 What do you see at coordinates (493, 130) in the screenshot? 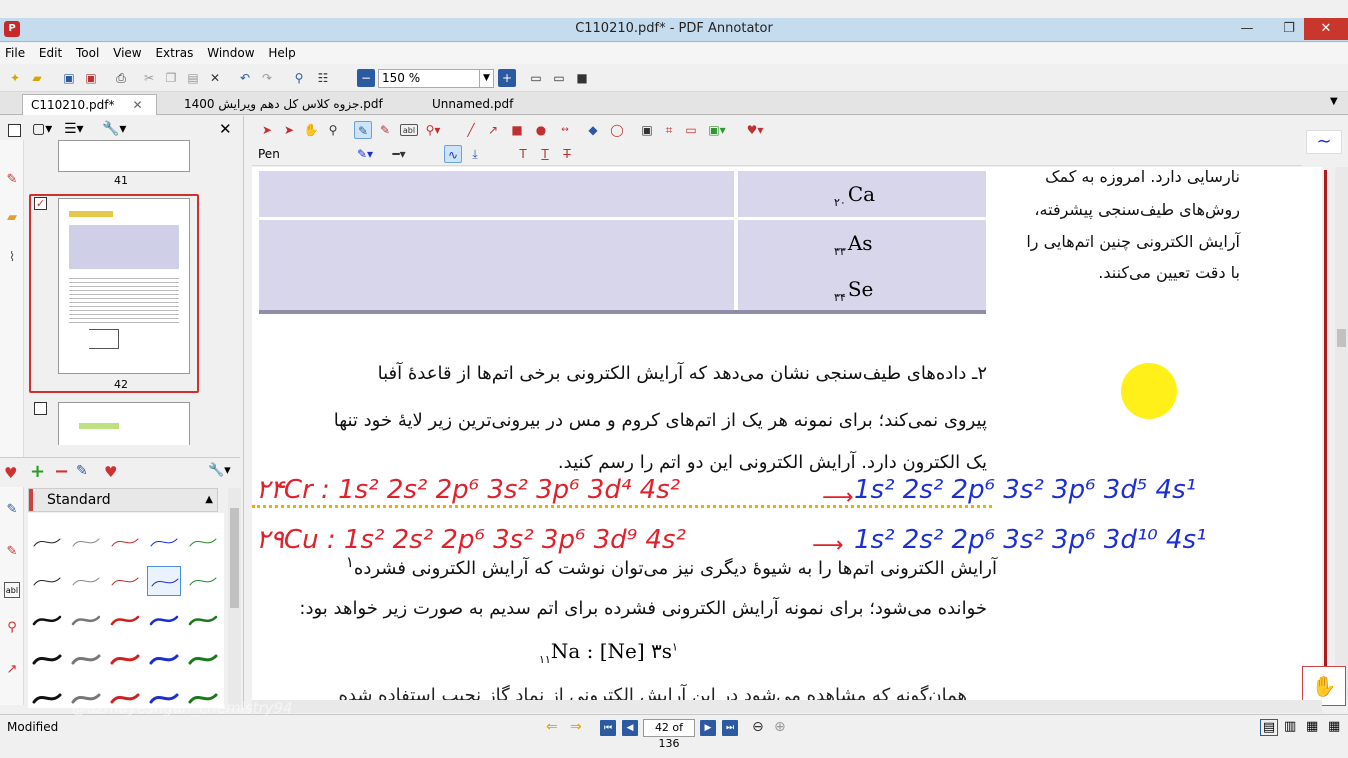
I see `arrow-icon: ↗` at bounding box center [493, 130].